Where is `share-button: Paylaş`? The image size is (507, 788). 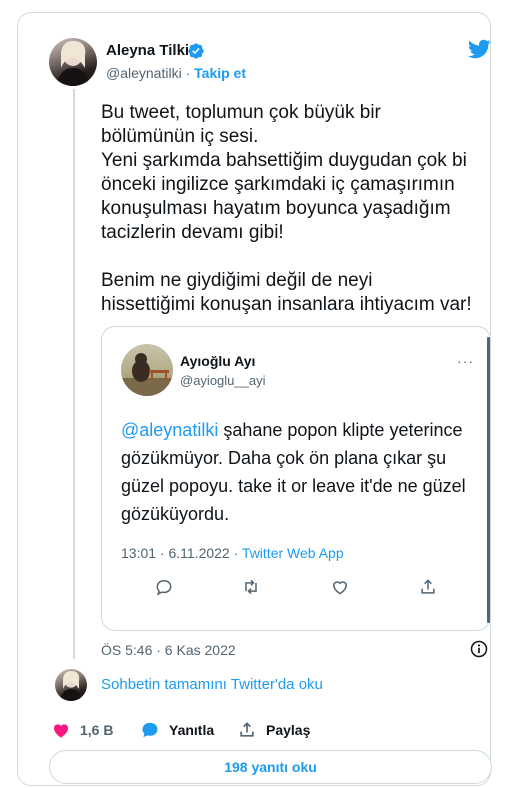
share-button: Paylaş is located at coordinates (273, 730).